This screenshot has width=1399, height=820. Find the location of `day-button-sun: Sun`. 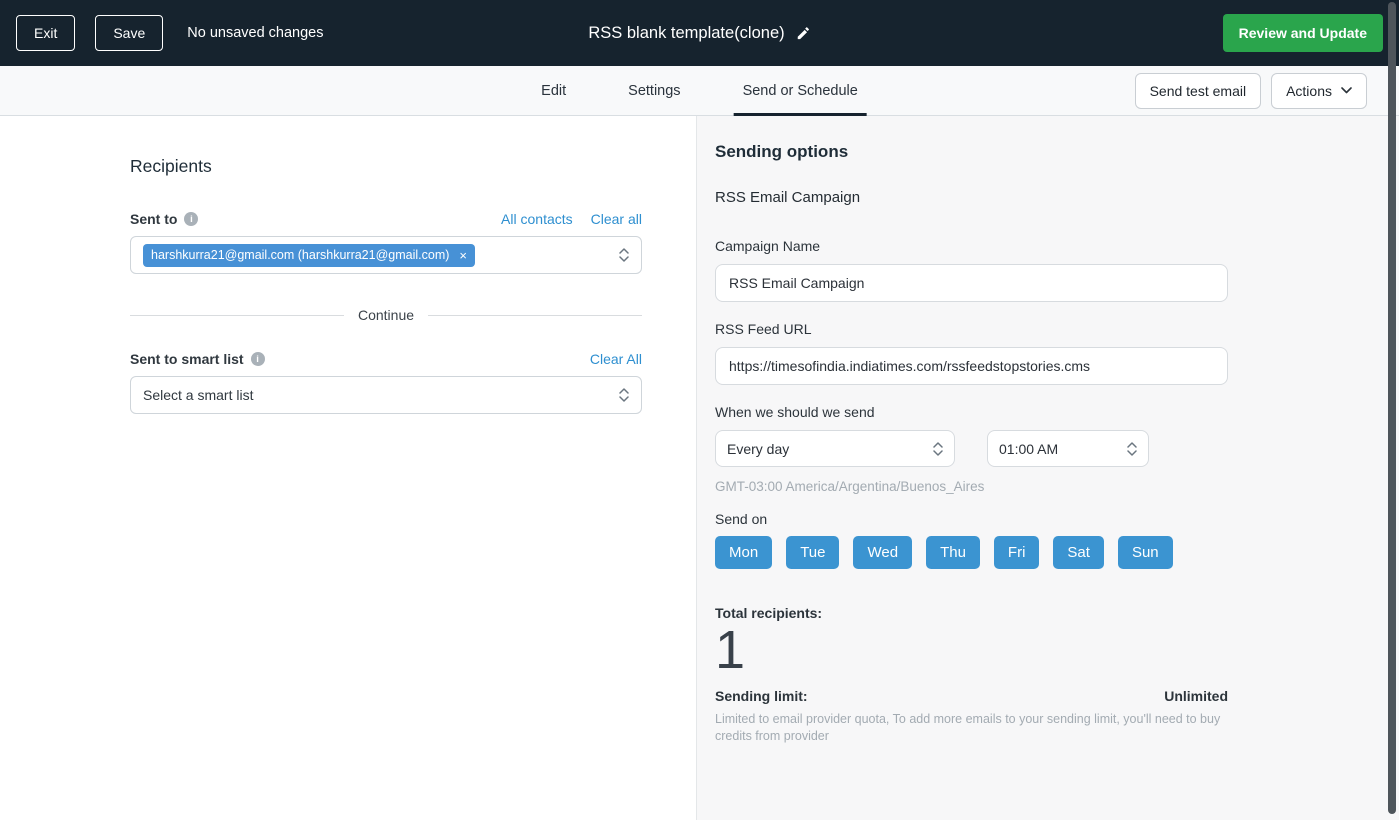

day-button-sun: Sun is located at coordinates (1145, 552).